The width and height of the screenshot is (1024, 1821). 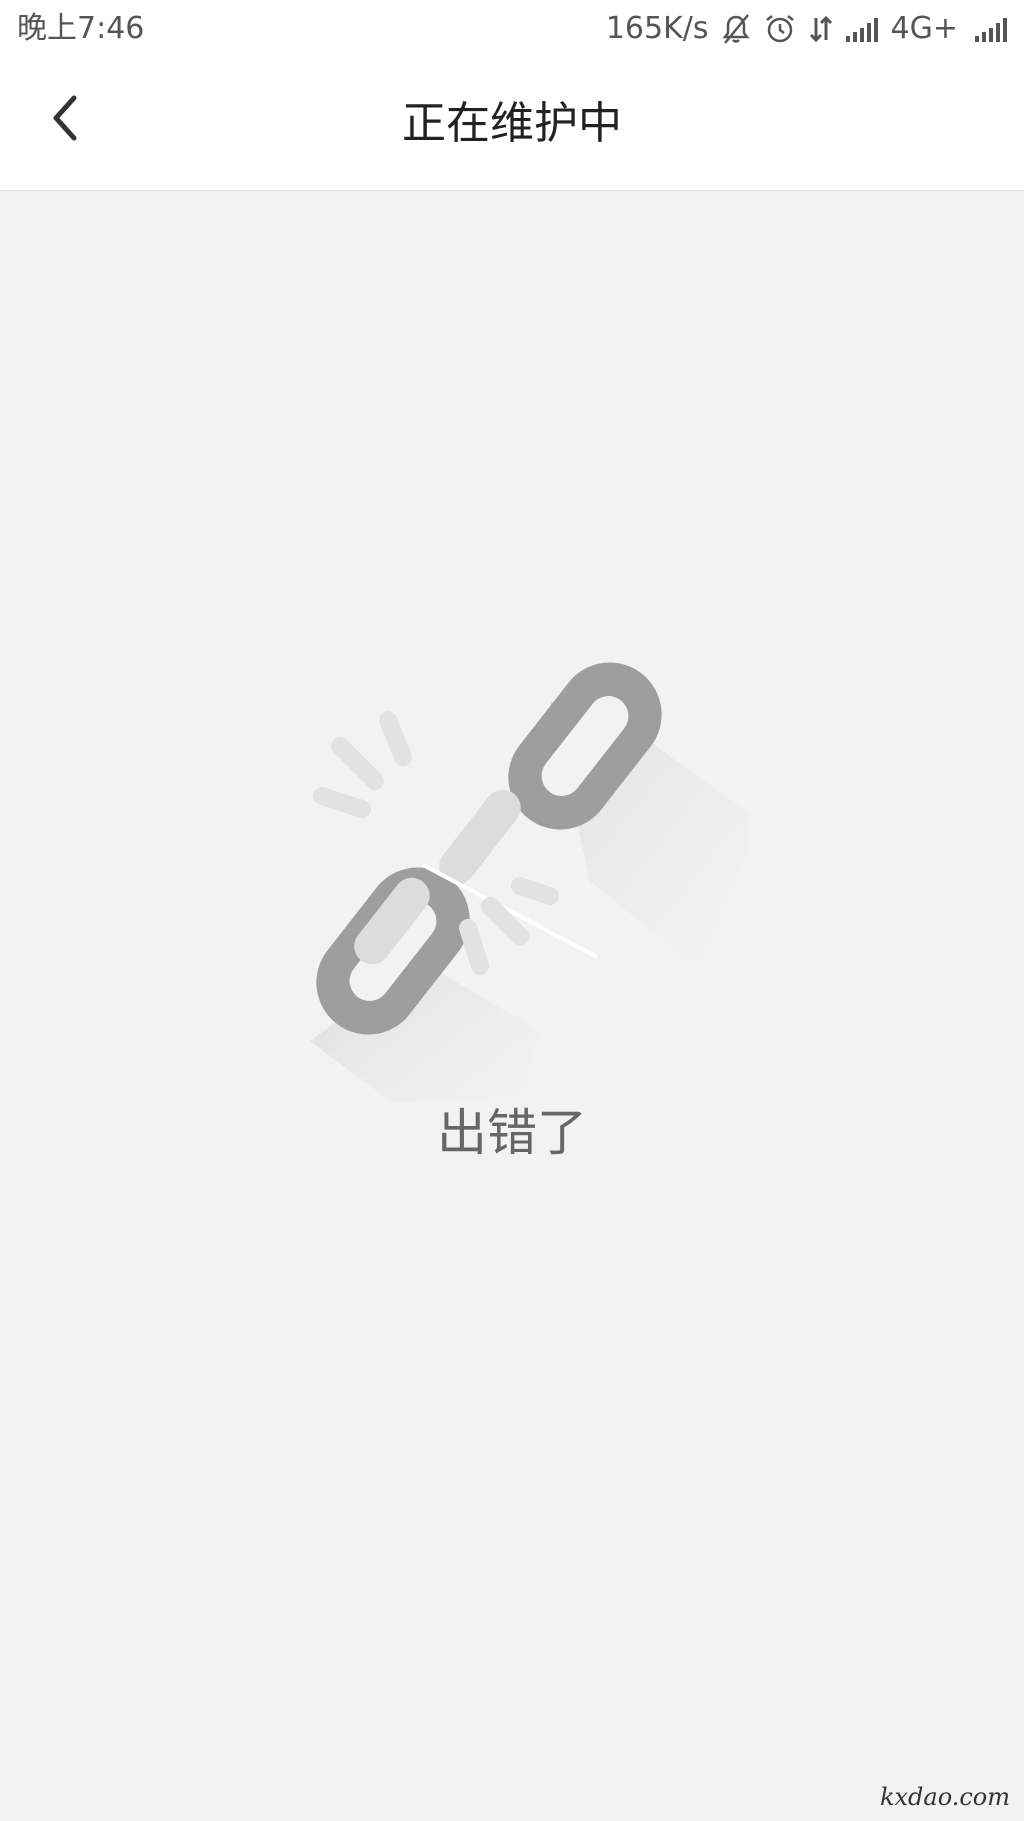 What do you see at coordinates (512, 29) in the screenshot?
I see `status-bar: 晚上7:46 165K/s 4G+` at bounding box center [512, 29].